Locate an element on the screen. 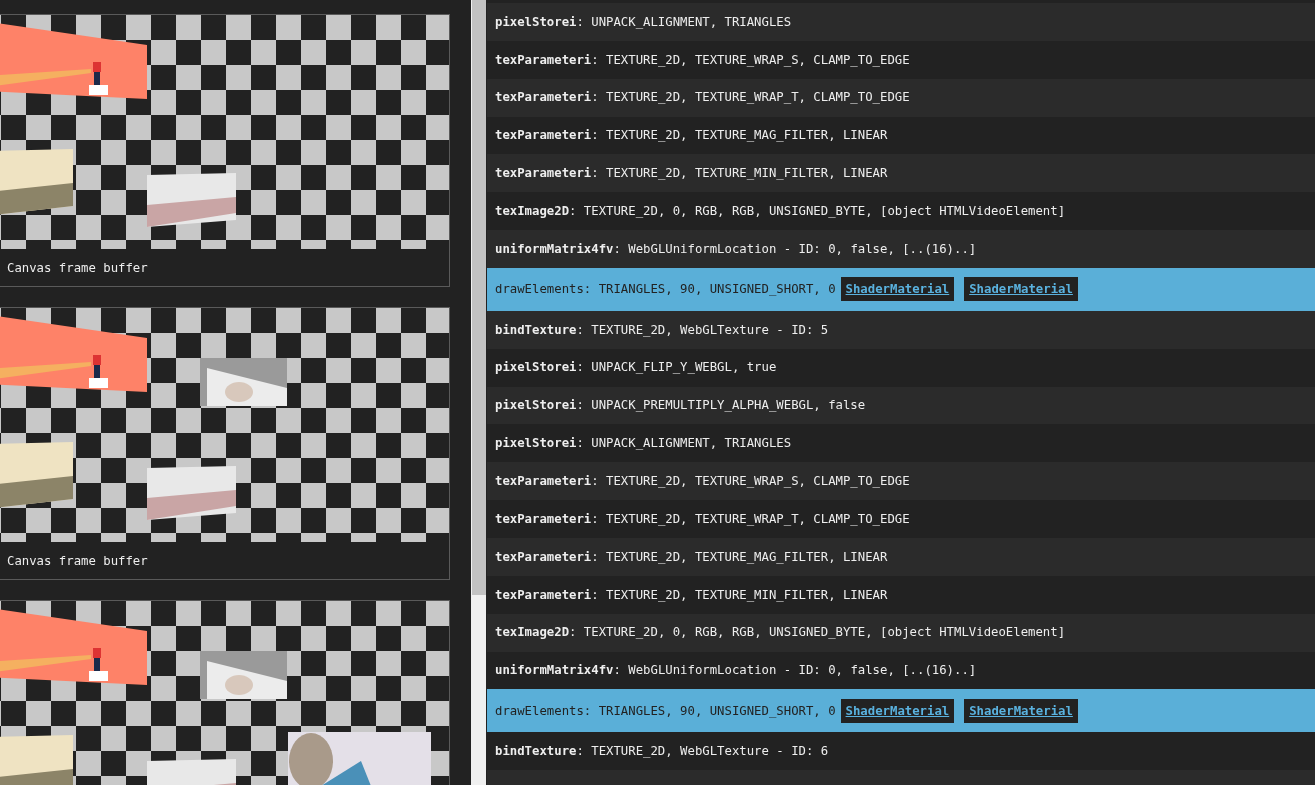 The width and height of the screenshot is (1315, 785). call-row: texParameteri: TEXTURE_2D, TEXTURE_WRAP_S, CLAMP_TO_EDGE is located at coordinates (901, 481).